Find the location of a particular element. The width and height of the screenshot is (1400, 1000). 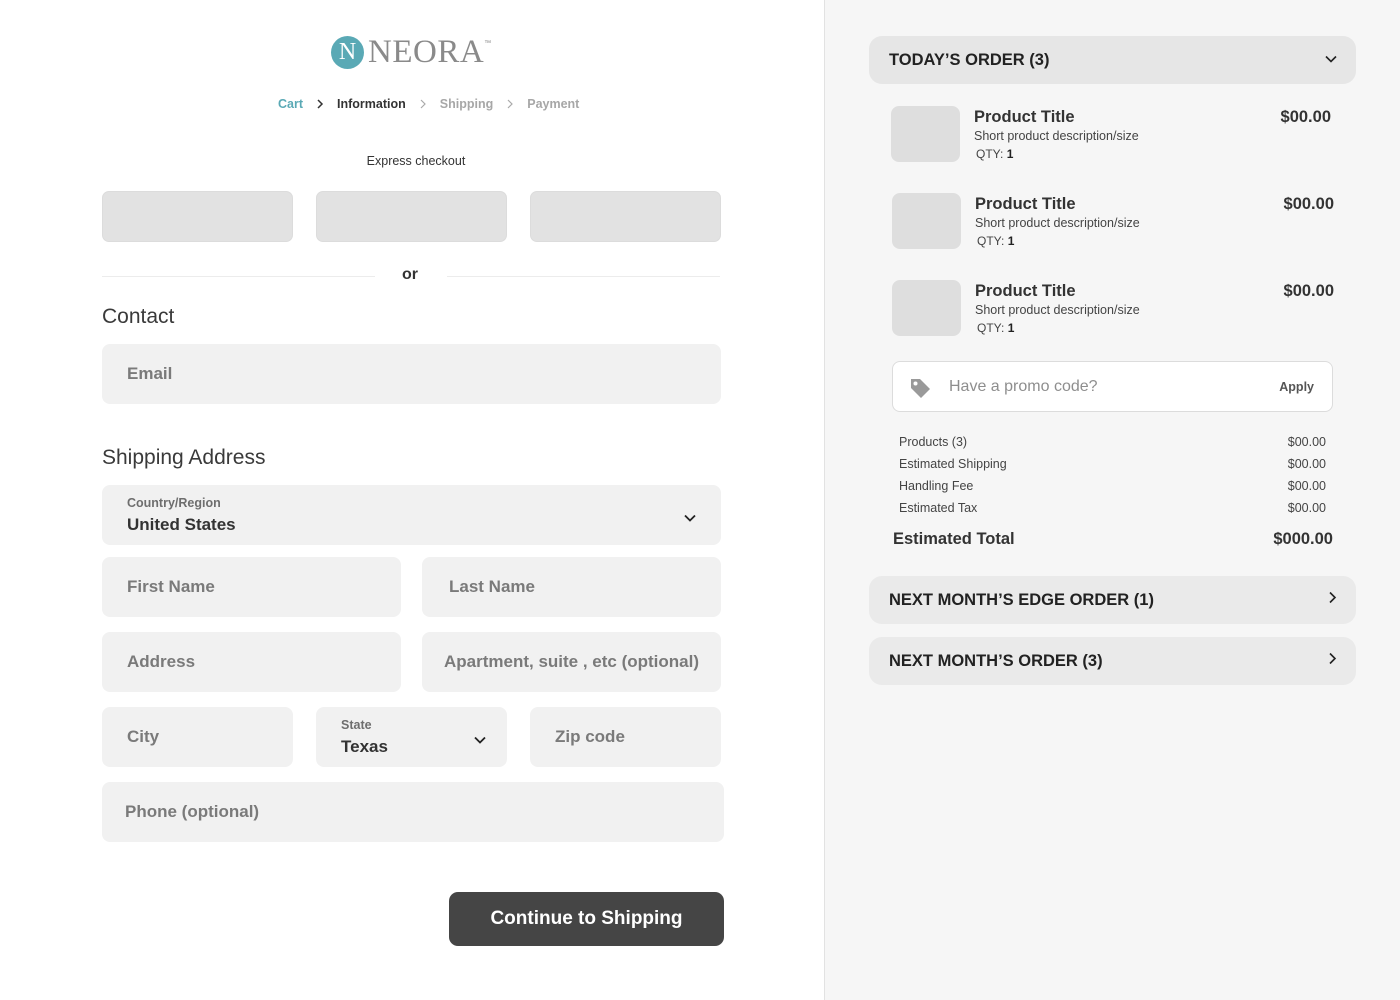

apartment-placeholder: Apartment, suite , etc (optional) is located at coordinates (572, 661).